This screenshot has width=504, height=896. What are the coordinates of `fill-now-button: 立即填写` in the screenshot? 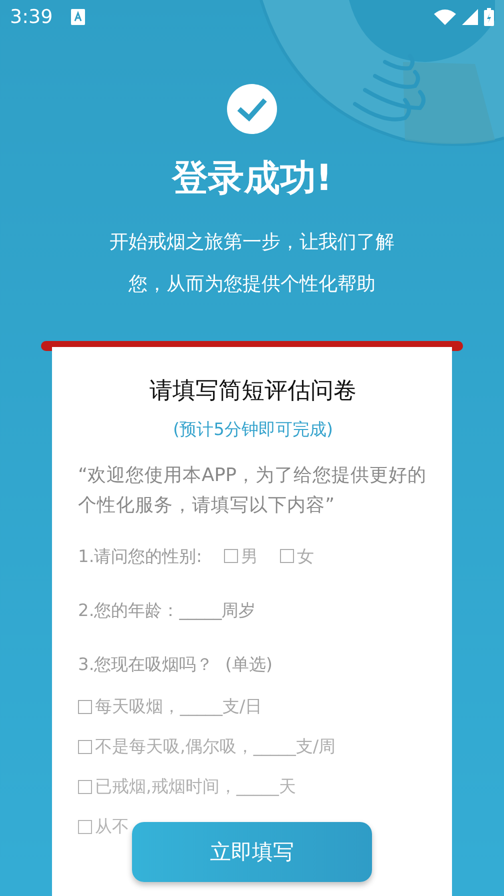 It's located at (252, 852).